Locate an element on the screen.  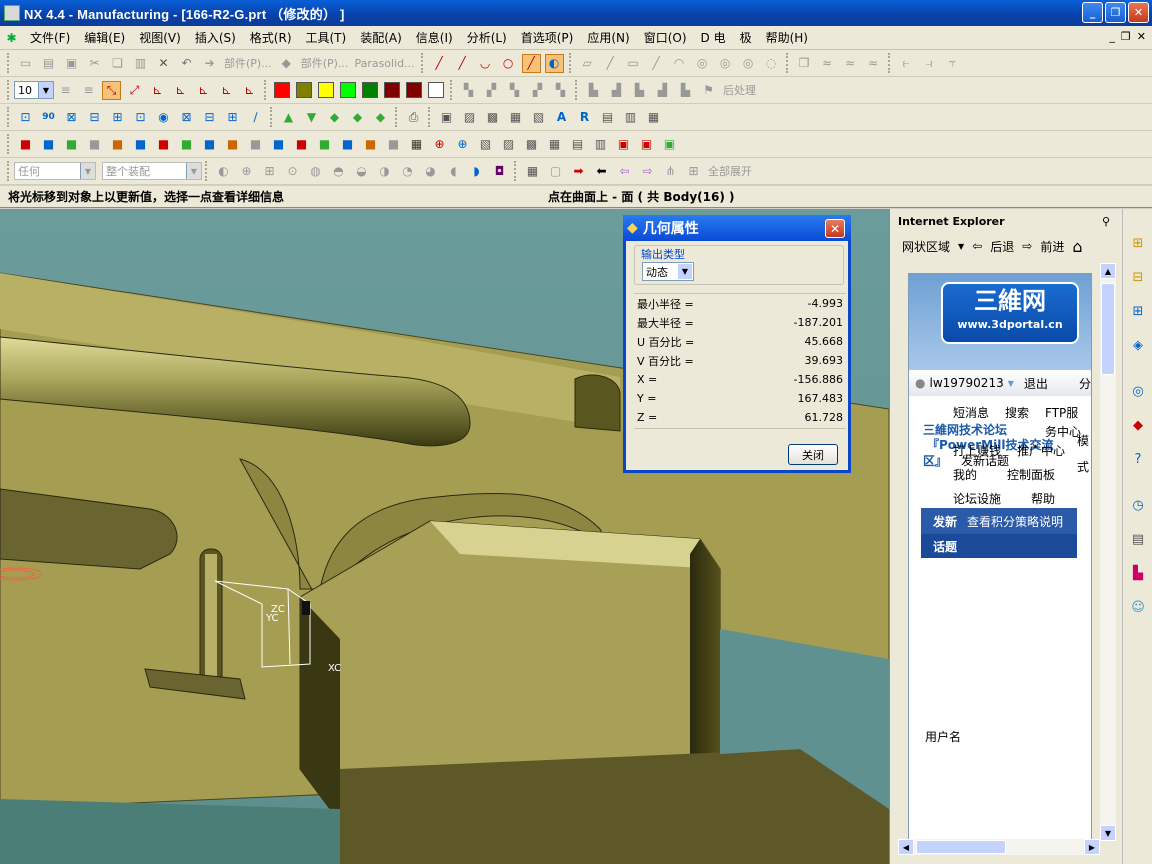
help-link: 帮助 is located at coordinates (1043, 498).